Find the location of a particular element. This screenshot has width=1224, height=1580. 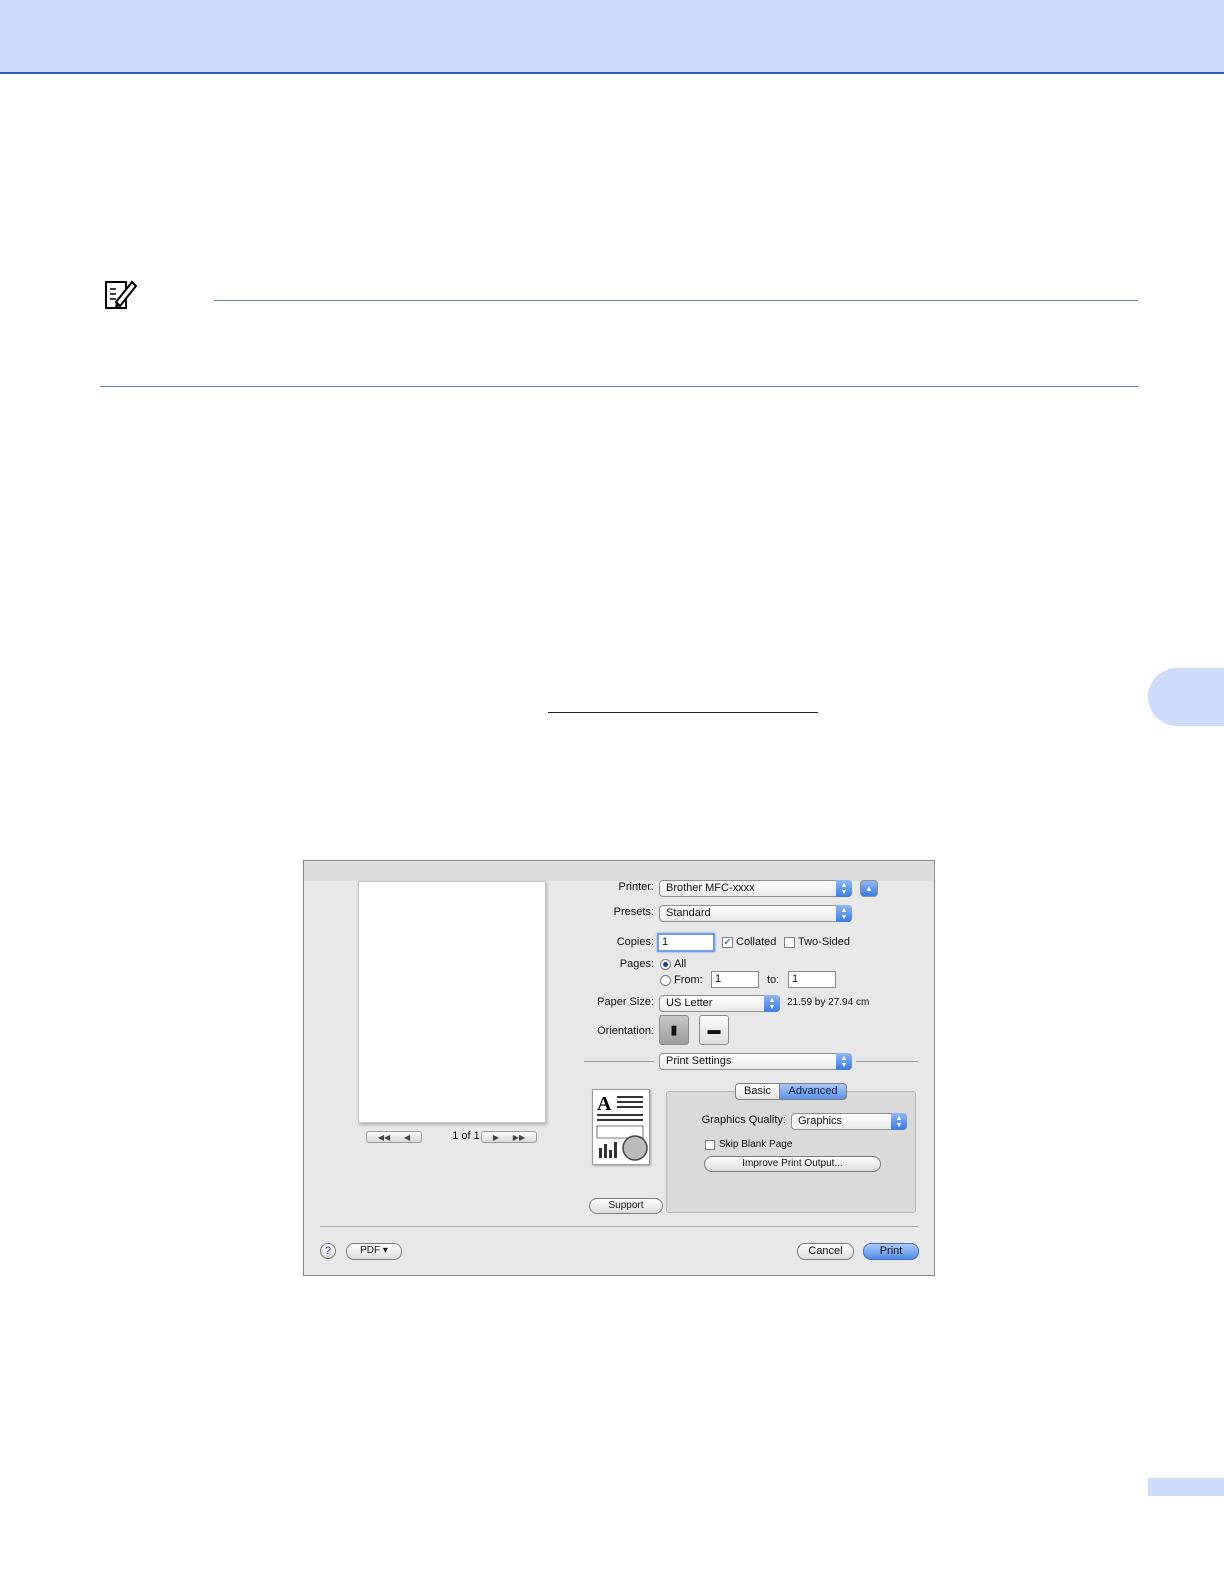

print-quality-illustration: A is located at coordinates (621, 1127).